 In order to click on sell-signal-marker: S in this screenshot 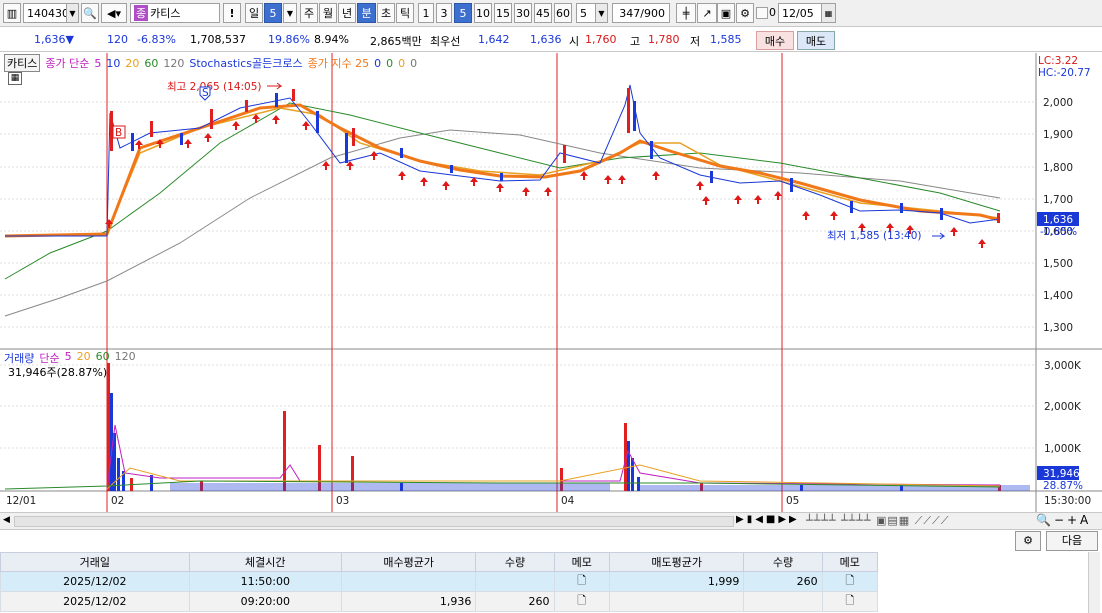, I will do `click(205, 93)`.